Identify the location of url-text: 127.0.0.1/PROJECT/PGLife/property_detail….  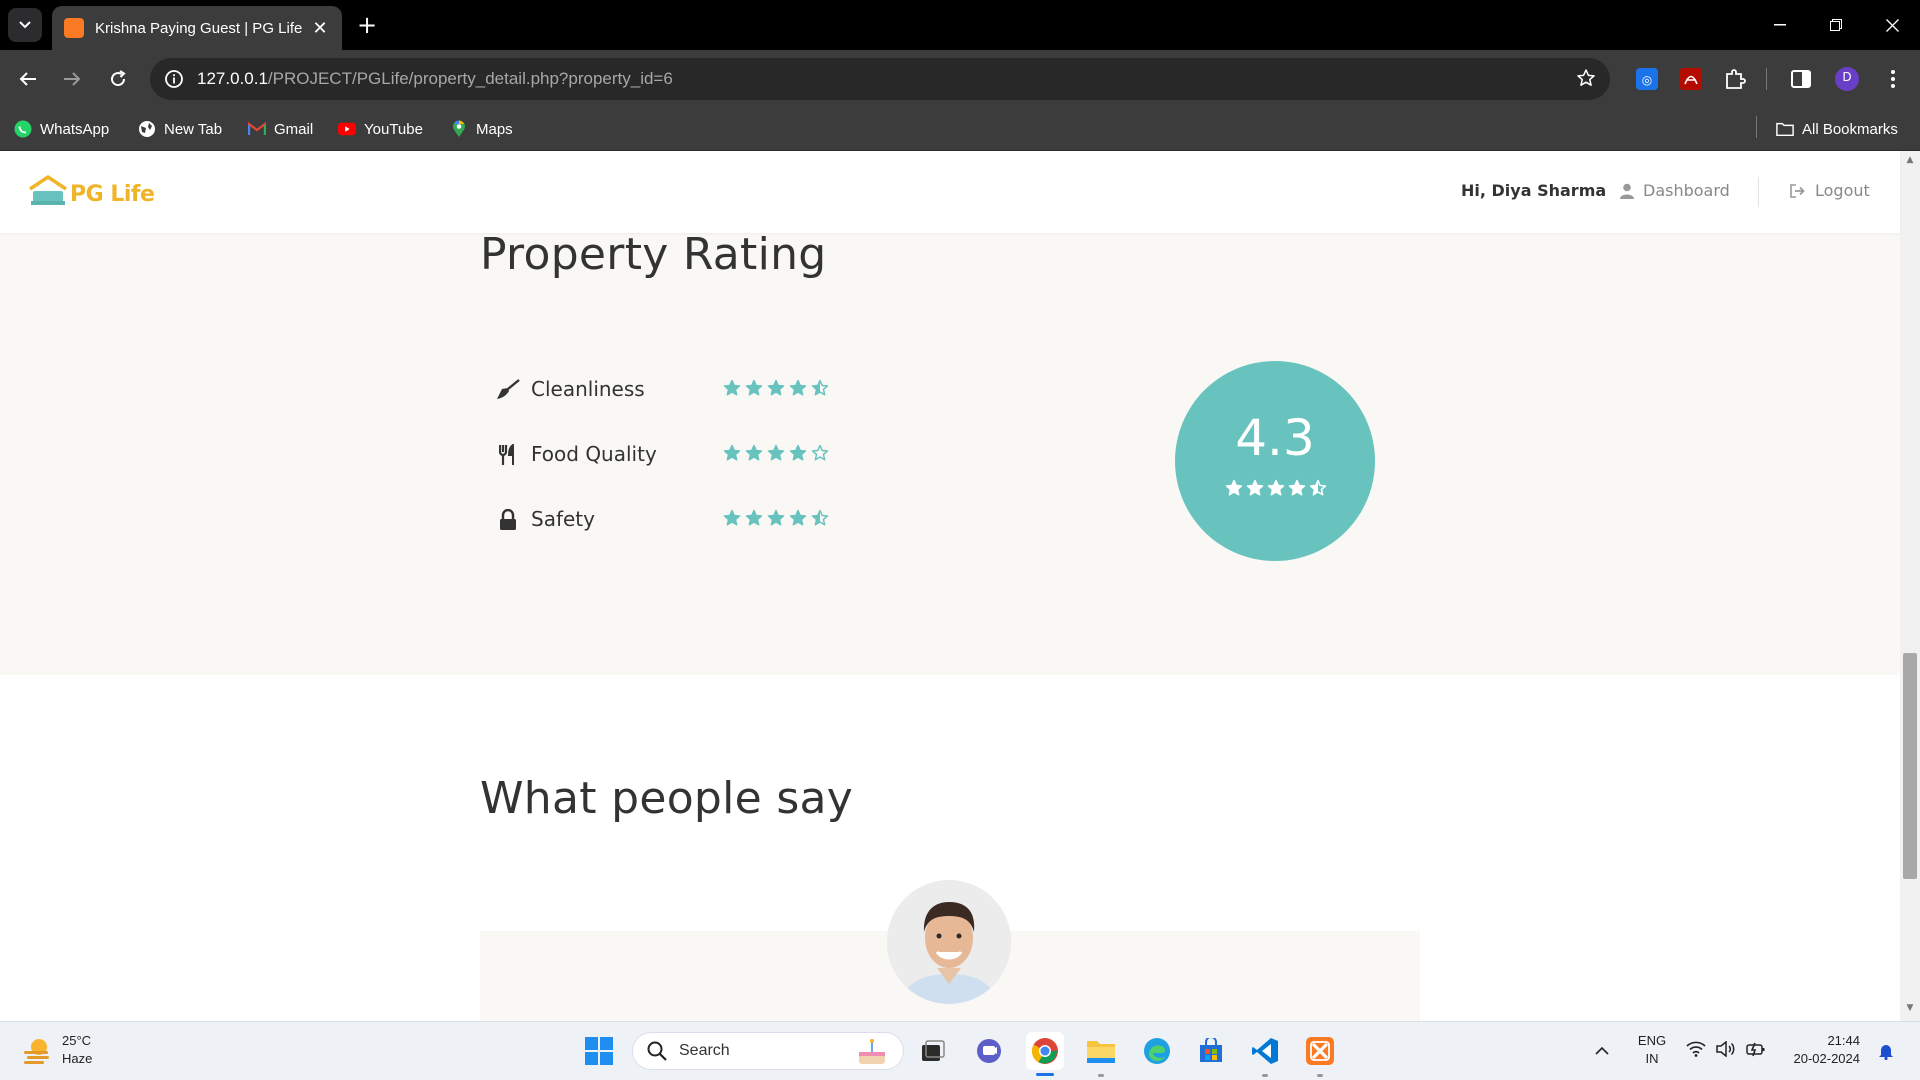
(435, 79).